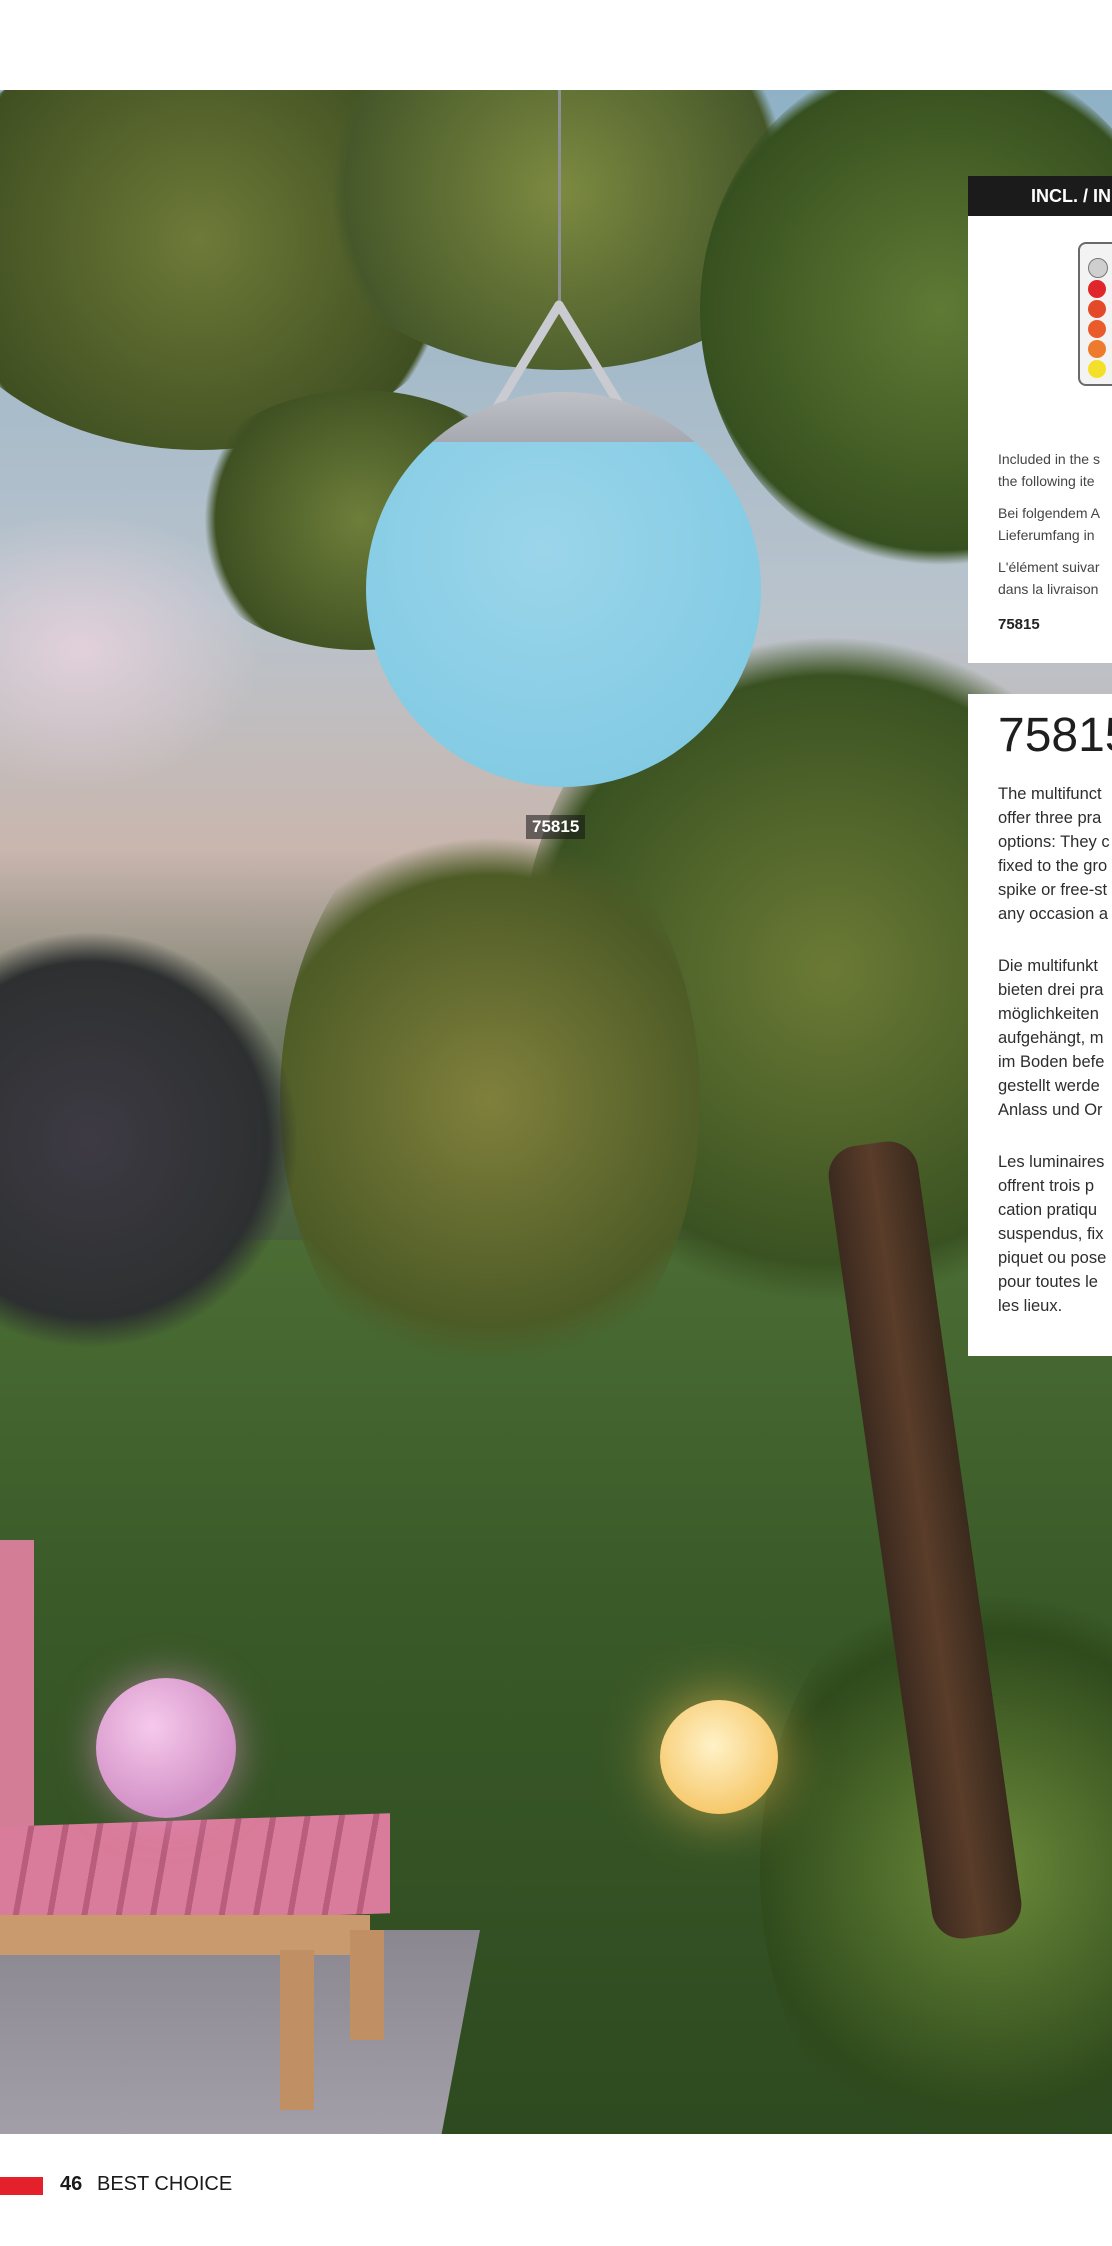 The width and height of the screenshot is (1112, 2246). What do you see at coordinates (1030, 1306) in the screenshot?
I see `description-fr: les lieux.` at bounding box center [1030, 1306].